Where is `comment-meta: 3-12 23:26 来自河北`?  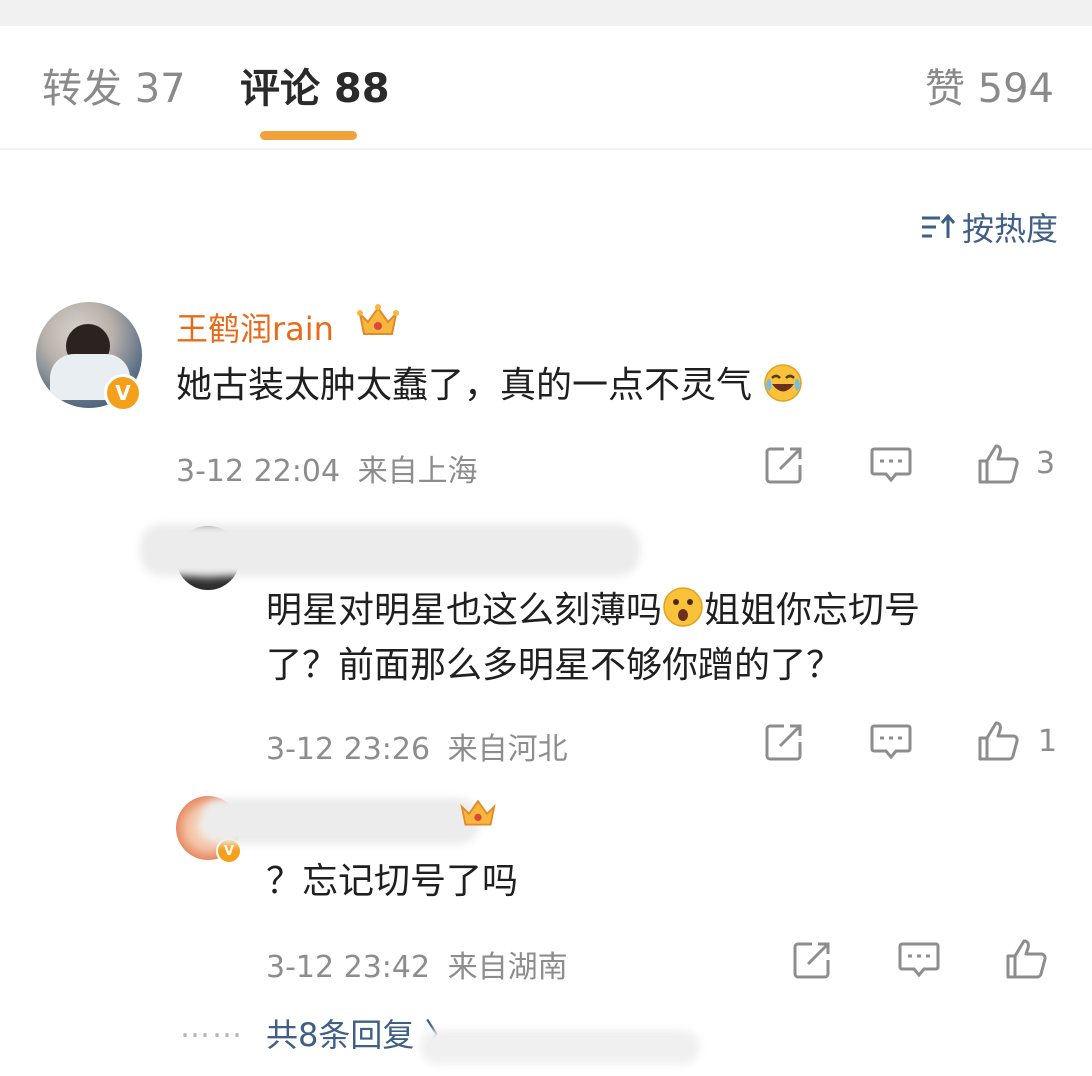 comment-meta: 3-12 23:26 来自河北 is located at coordinates (417, 746).